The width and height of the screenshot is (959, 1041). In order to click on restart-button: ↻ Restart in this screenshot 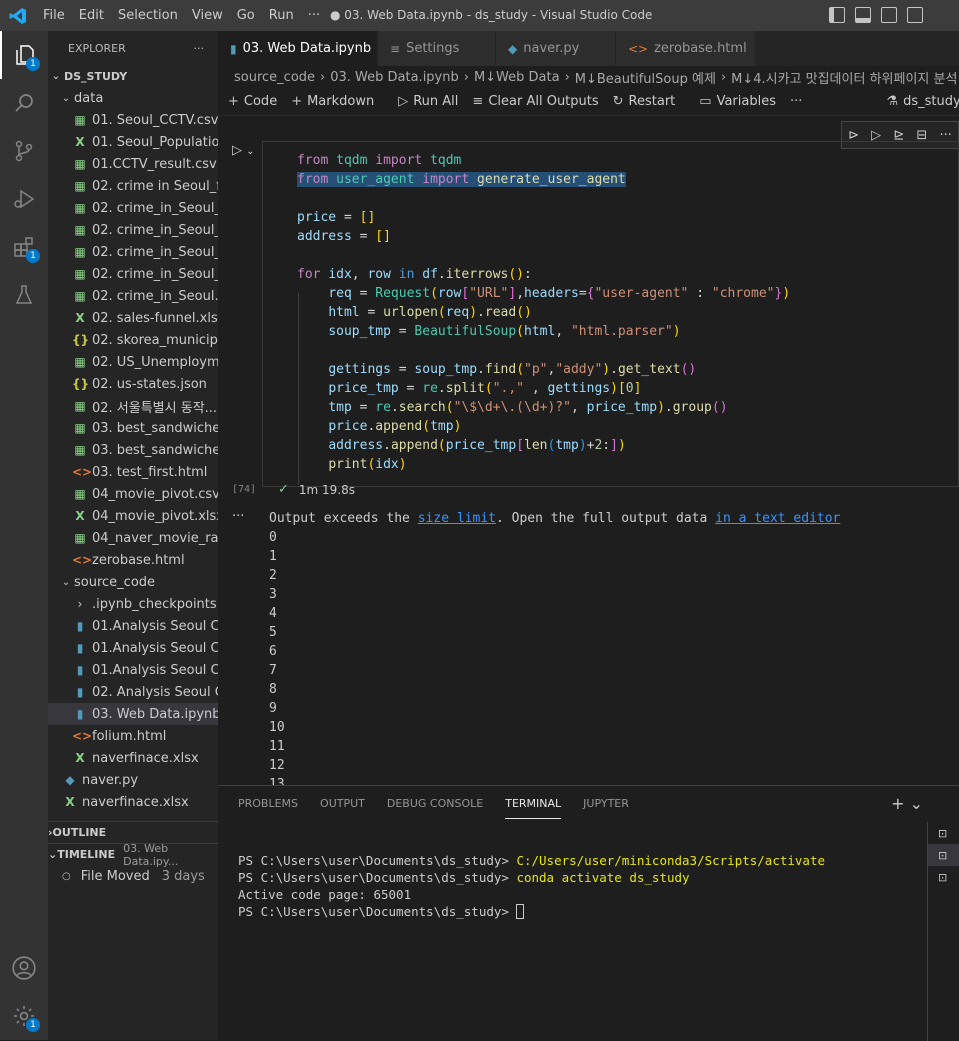, I will do `click(644, 101)`.